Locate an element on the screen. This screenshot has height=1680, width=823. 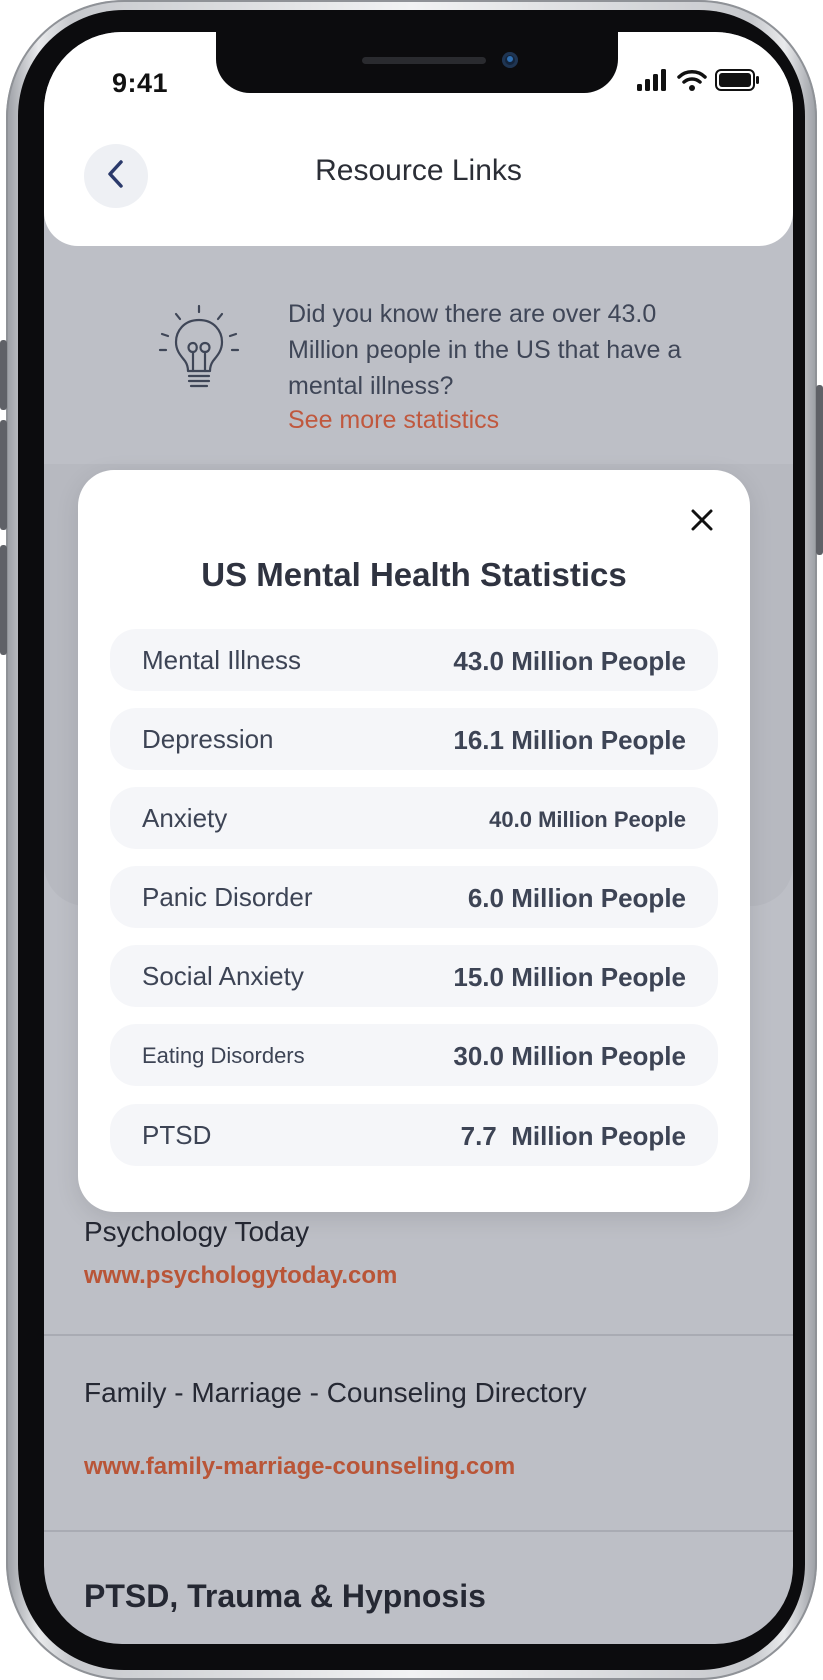
stat-value: 30.0 Million People is located at coordinates (569, 1056).